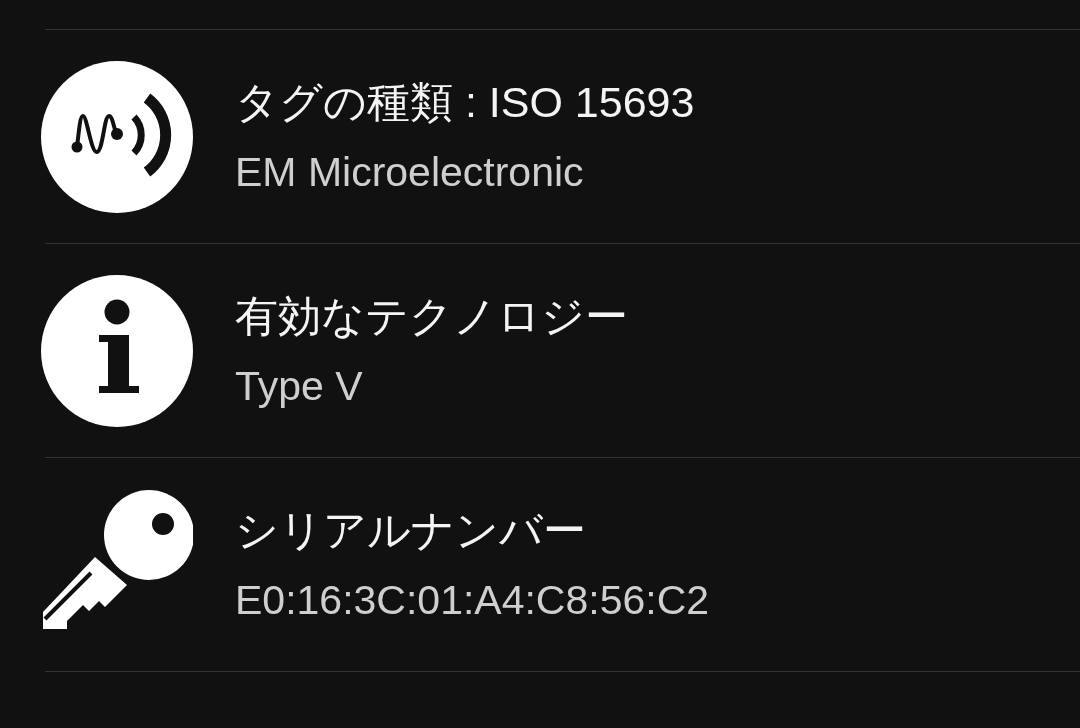 The height and width of the screenshot is (728, 1080). What do you see at coordinates (299, 386) in the screenshot?
I see `row-value: Type V` at bounding box center [299, 386].